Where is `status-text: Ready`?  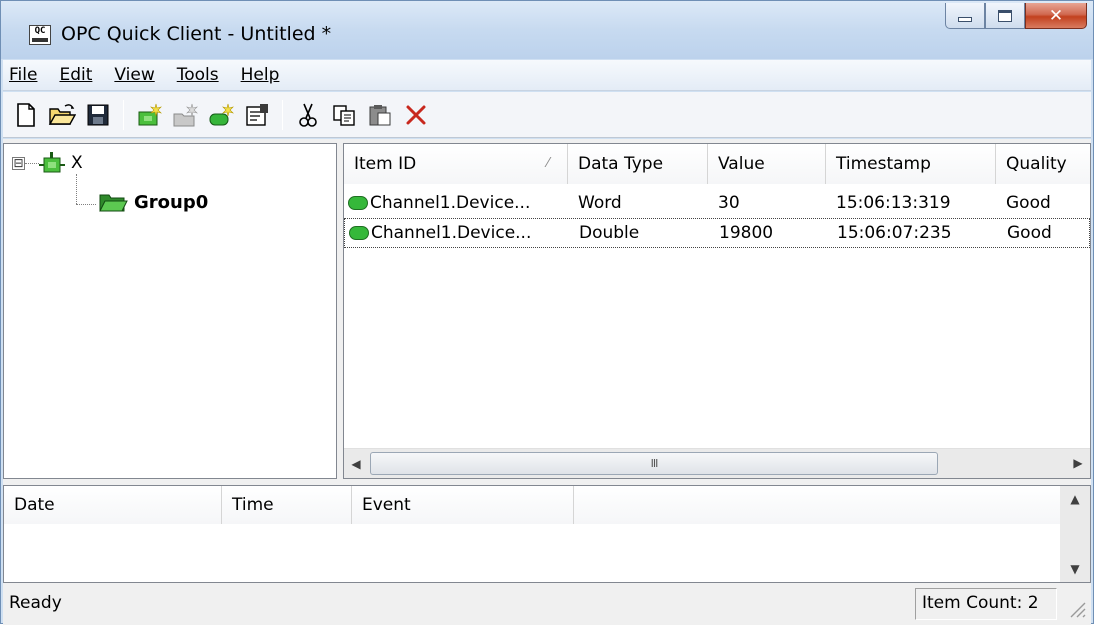 status-text: Ready is located at coordinates (35, 603).